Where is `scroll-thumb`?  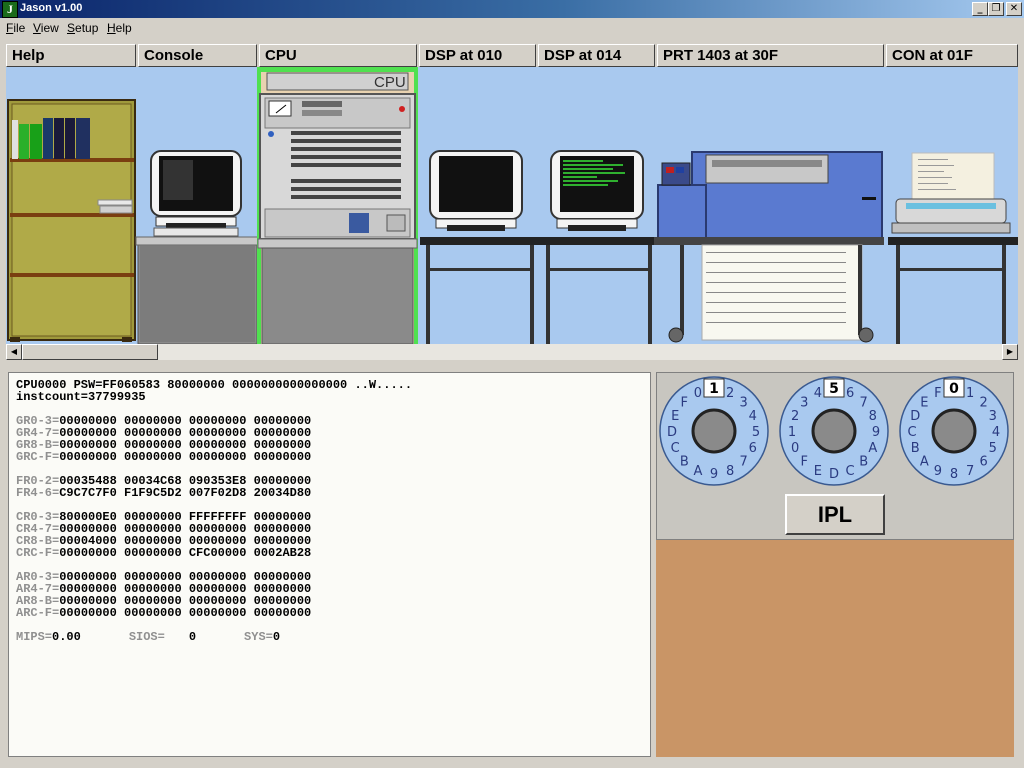
scroll-thumb is located at coordinates (90, 352).